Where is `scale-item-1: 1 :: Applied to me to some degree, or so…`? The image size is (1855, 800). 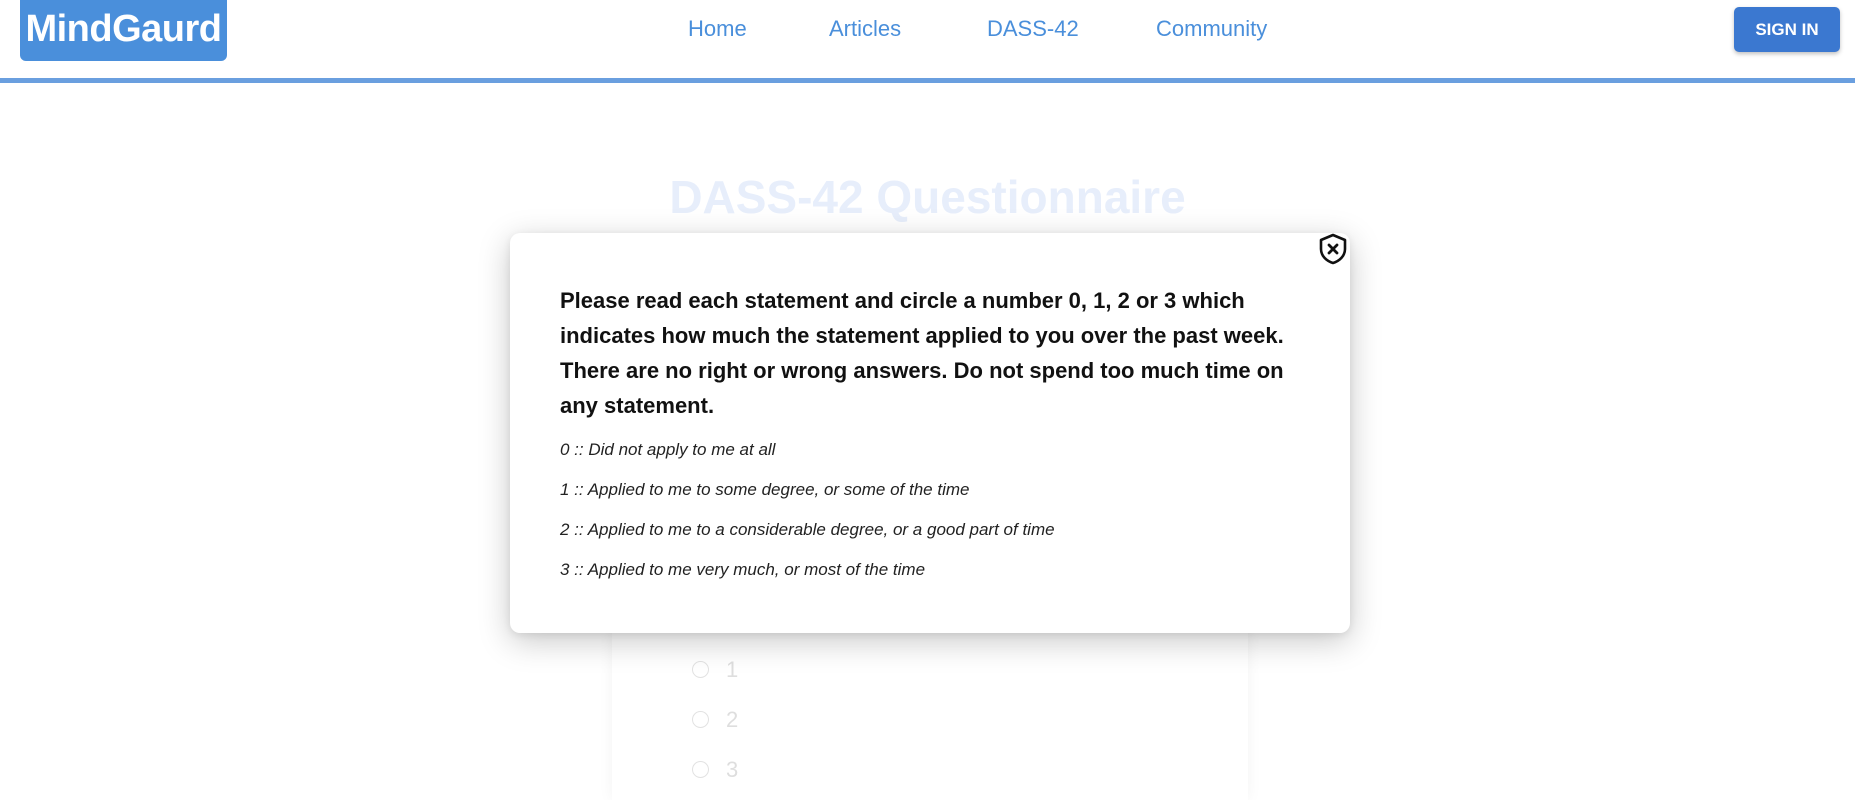
scale-item-1: 1 :: Applied to me to some degree, or so… is located at coordinates (765, 489).